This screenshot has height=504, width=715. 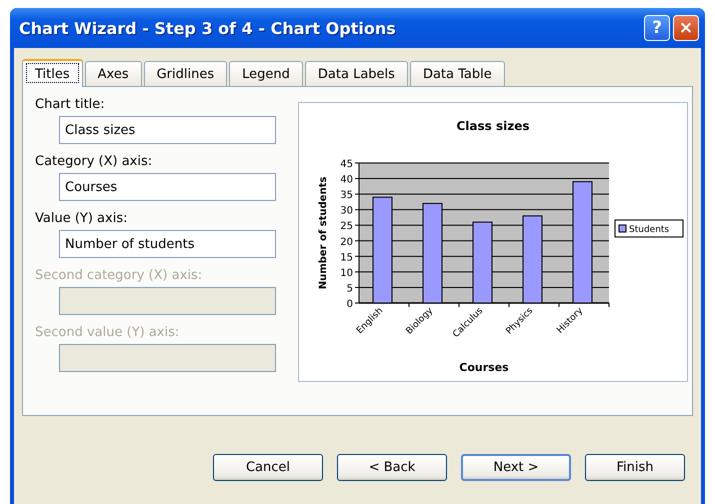 I want to click on chart-title: Class sizes, so click(x=493, y=126).